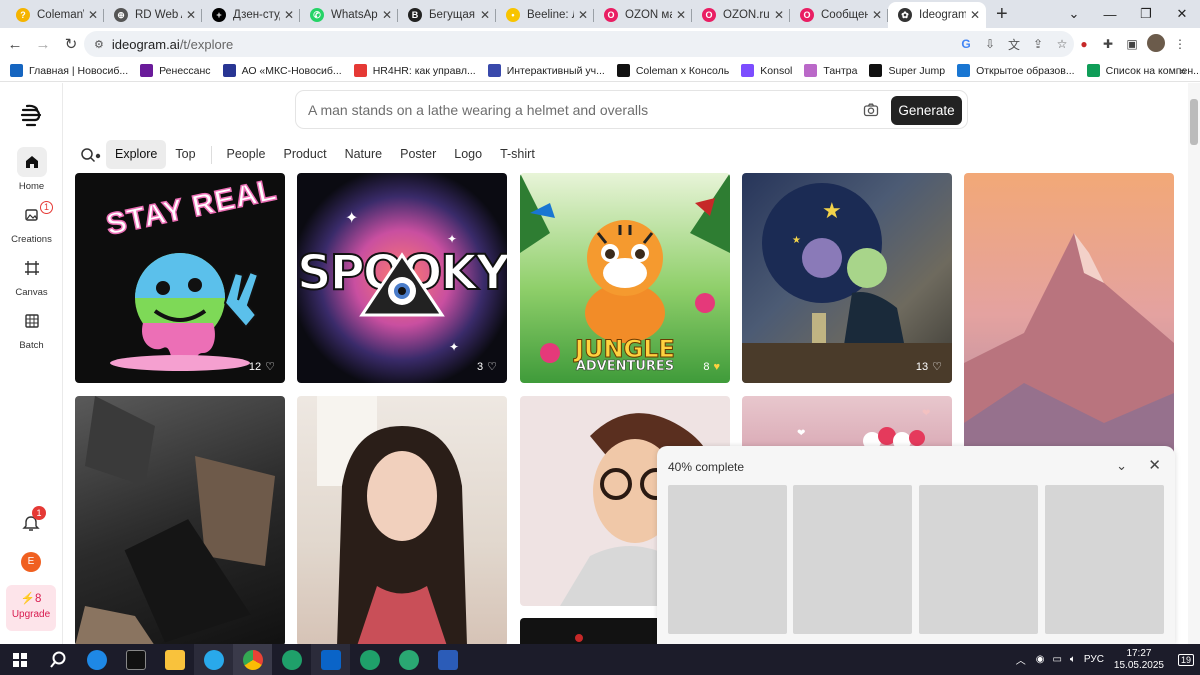  What do you see at coordinates (408, 659) in the screenshot?
I see `app-24-third-icon` at bounding box center [408, 659].